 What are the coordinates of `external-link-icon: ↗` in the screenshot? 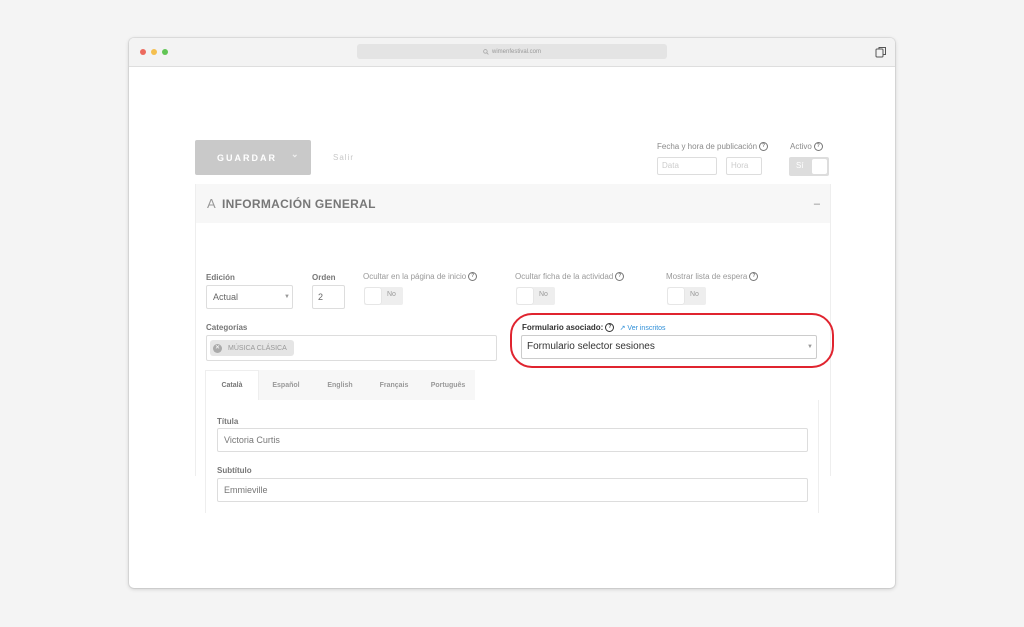 It's located at (622, 328).